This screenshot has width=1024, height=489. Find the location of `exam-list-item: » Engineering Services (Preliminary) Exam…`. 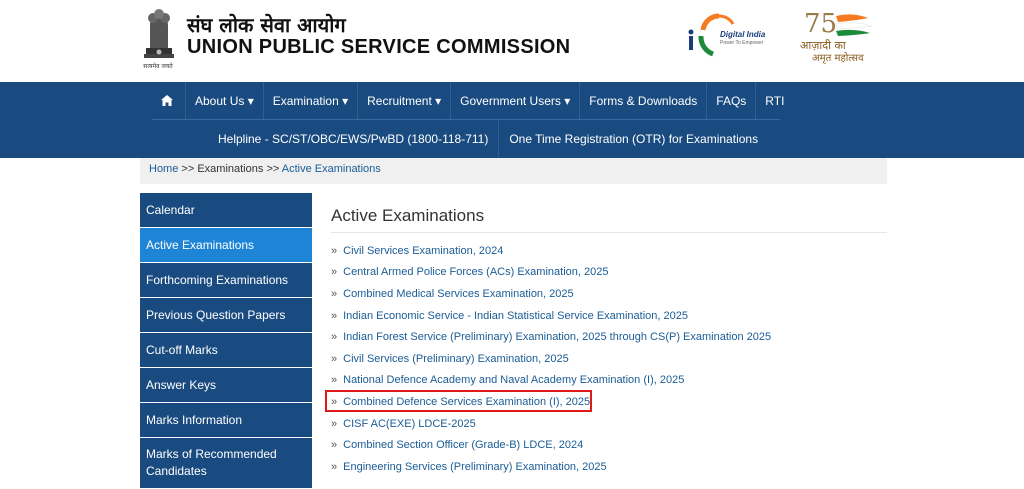

exam-list-item: » Engineering Services (Preliminary) Exam… is located at coordinates (609, 467).